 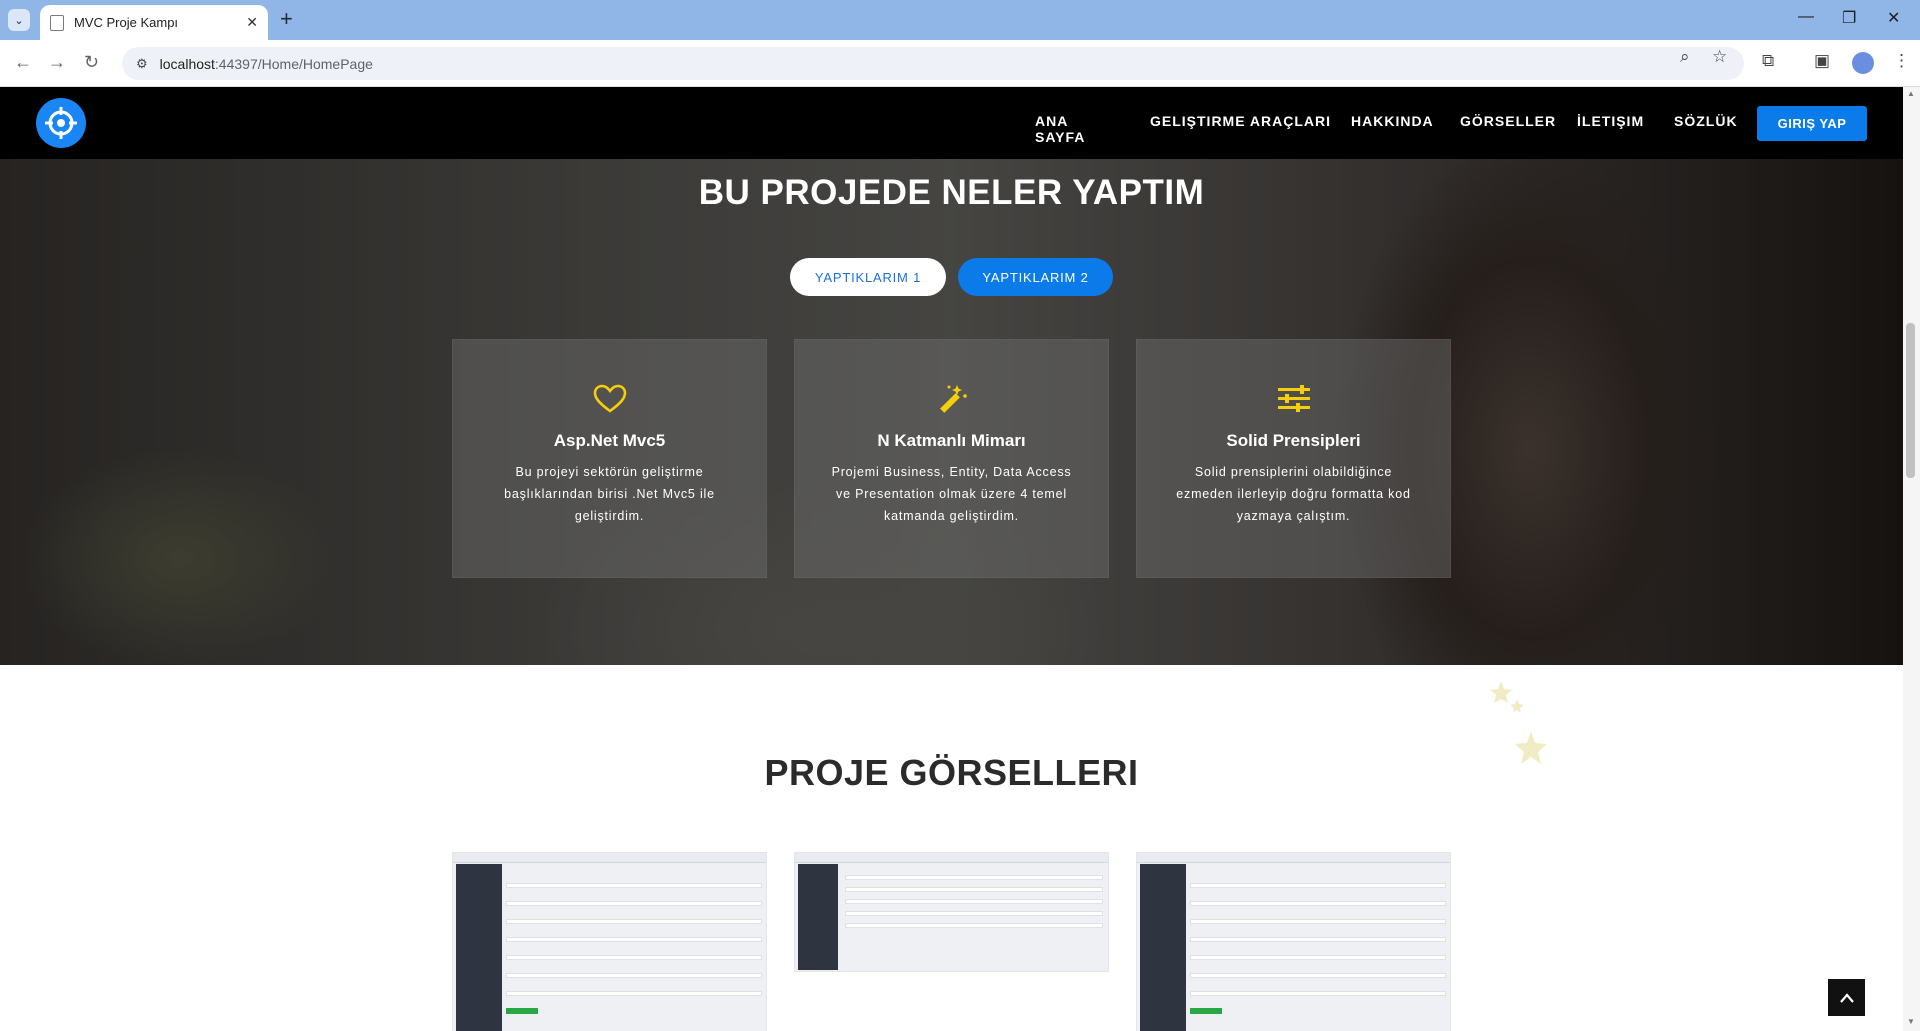 I want to click on bookmark-star-icon: ☆, so click(x=1719, y=57).